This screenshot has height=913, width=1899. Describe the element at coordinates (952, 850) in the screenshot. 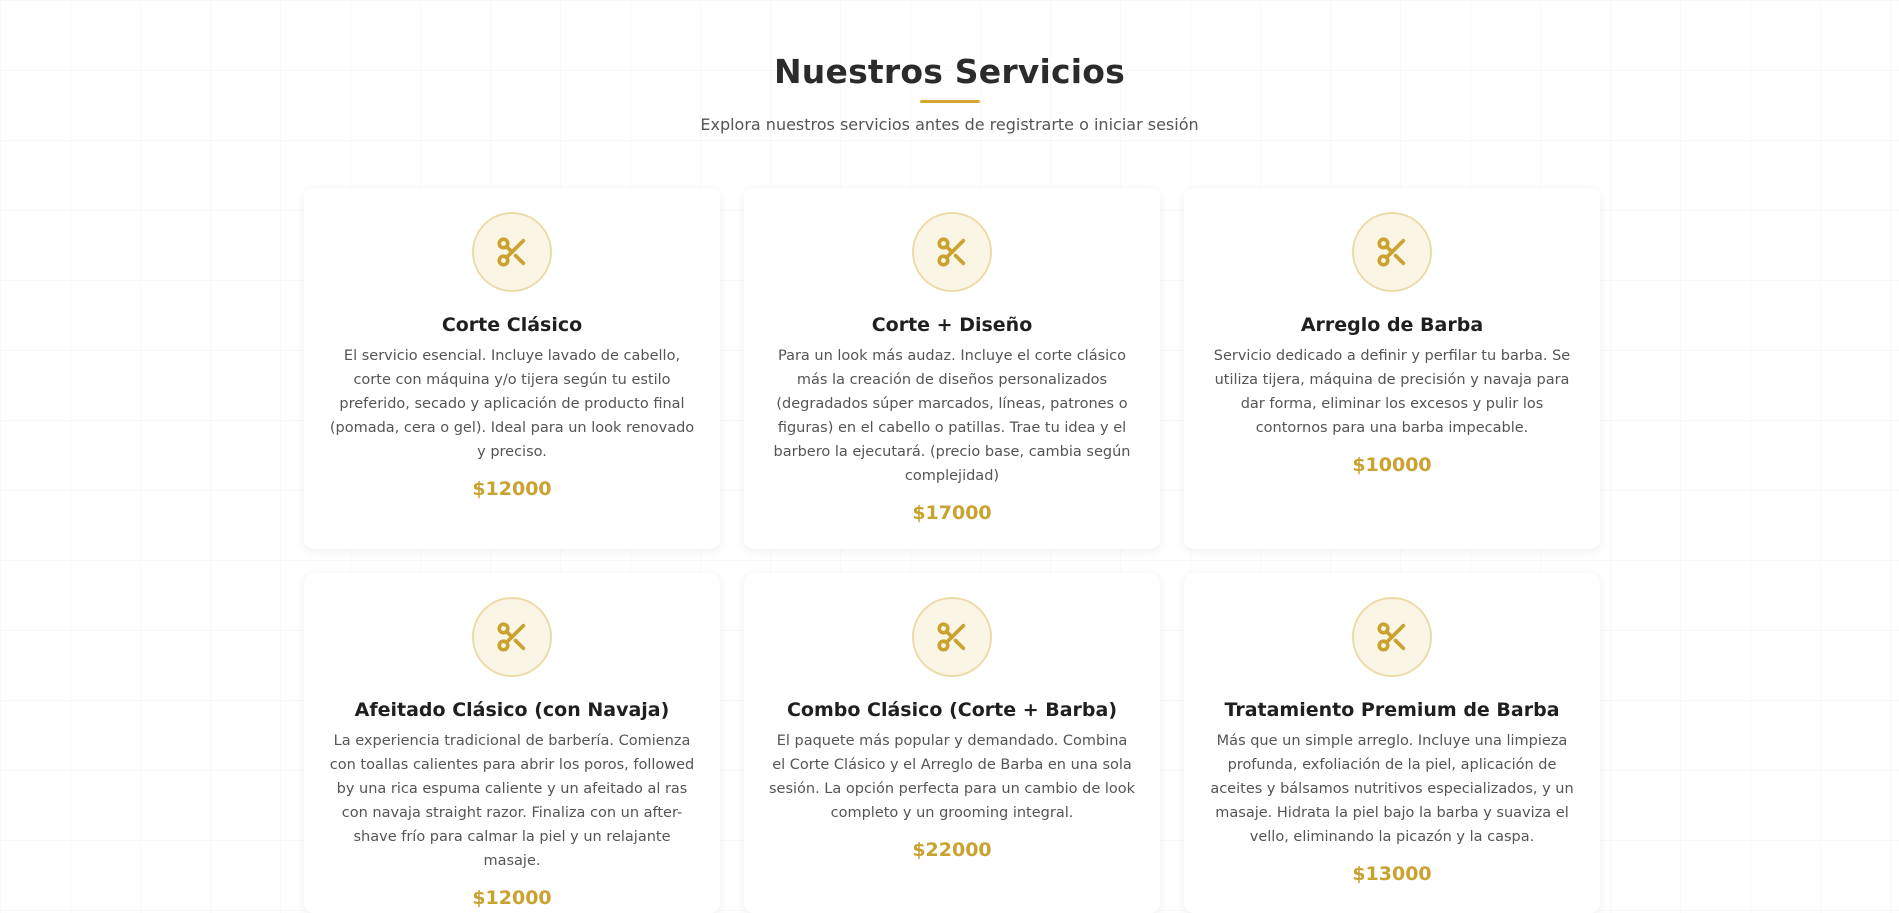

I see `service-price: $22000` at that location.